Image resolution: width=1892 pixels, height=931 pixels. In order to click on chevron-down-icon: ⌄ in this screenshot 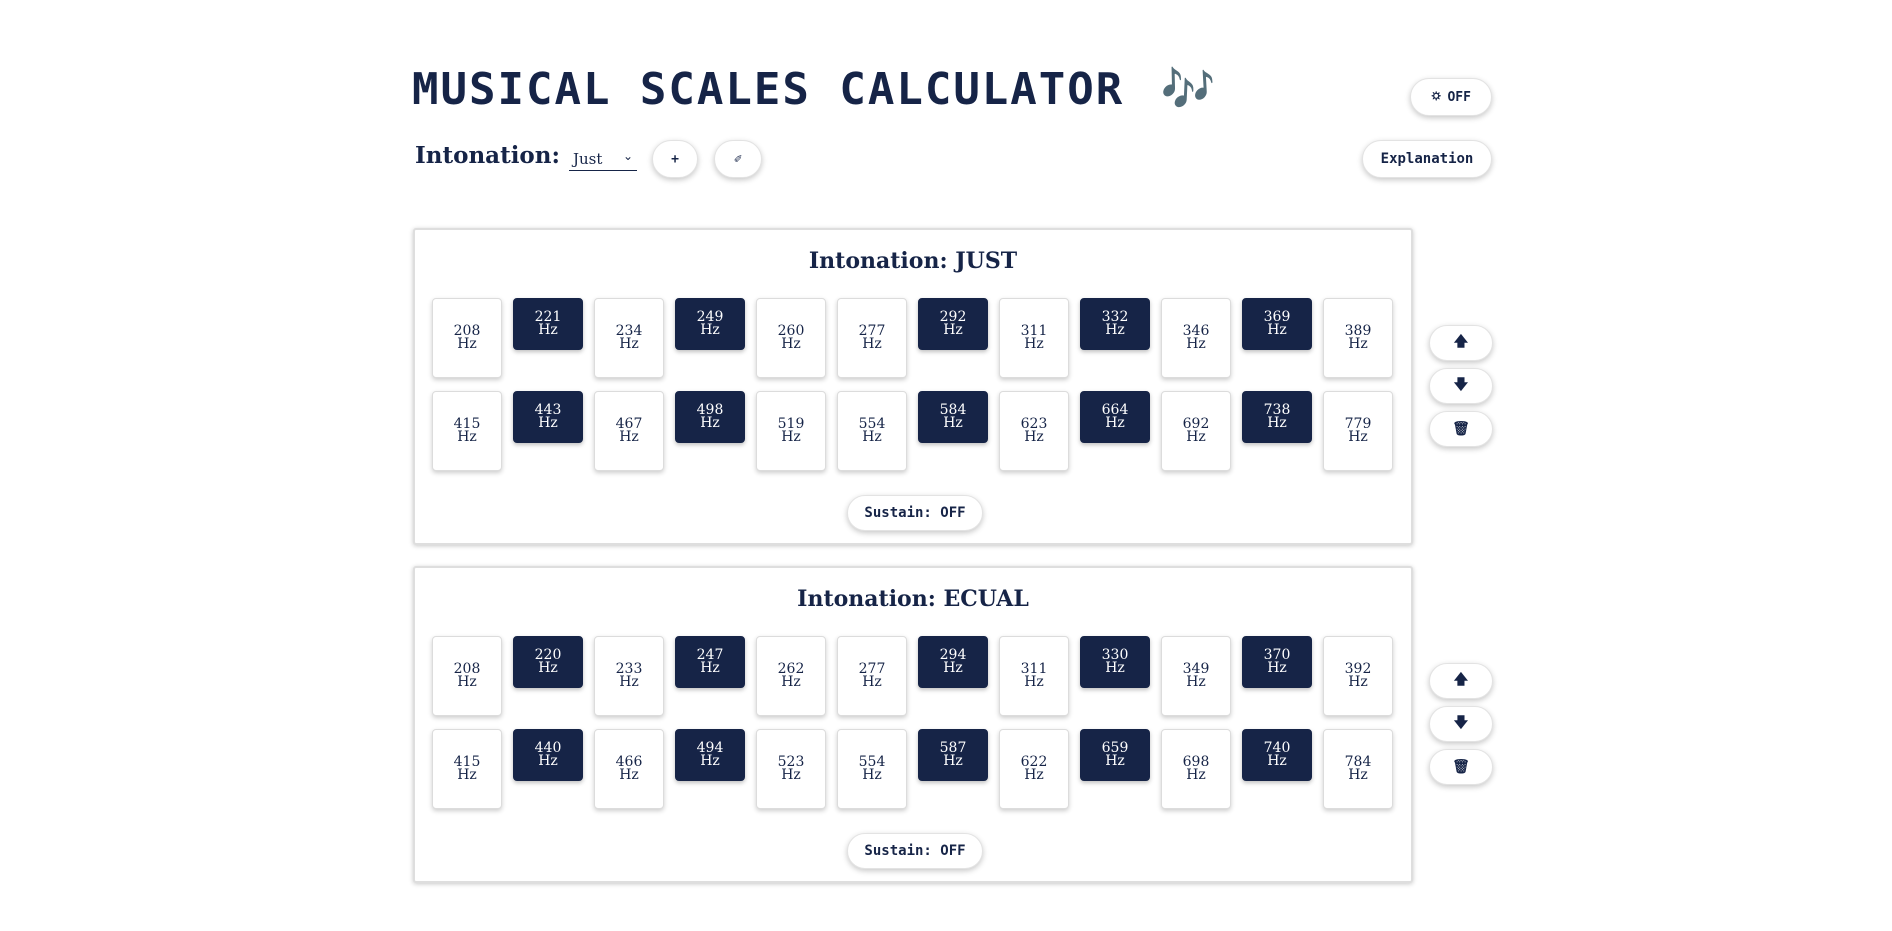, I will do `click(627, 156)`.